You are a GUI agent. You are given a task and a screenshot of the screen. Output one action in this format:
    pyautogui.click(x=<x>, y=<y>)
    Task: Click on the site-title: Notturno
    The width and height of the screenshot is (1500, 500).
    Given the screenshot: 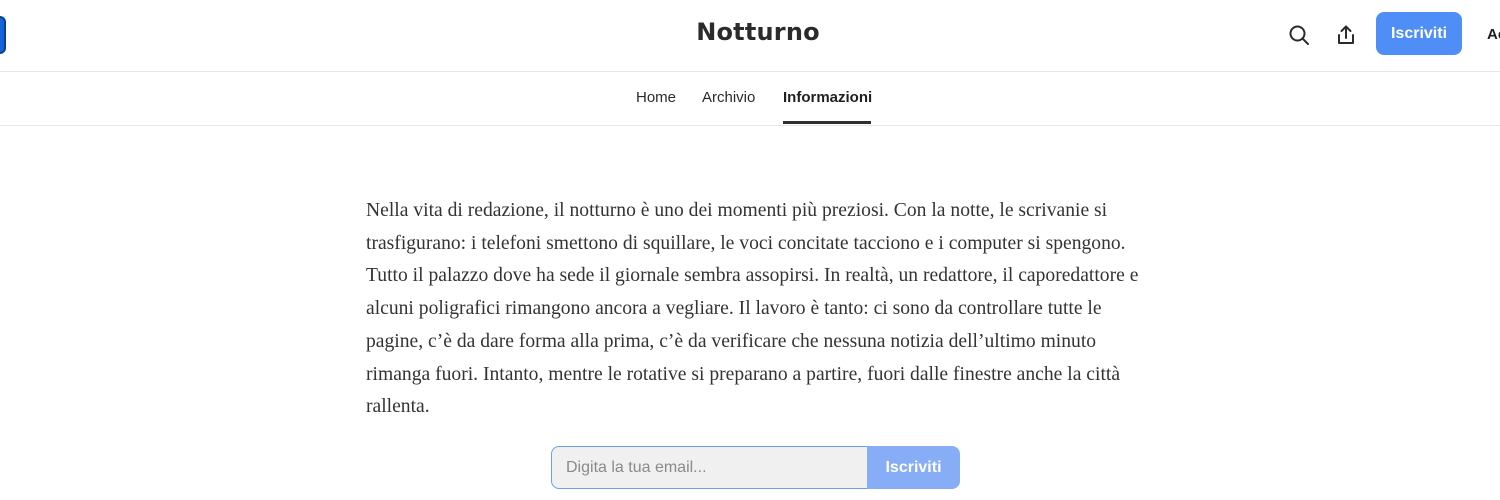 What is the action you would take?
    pyautogui.click(x=750, y=32)
    